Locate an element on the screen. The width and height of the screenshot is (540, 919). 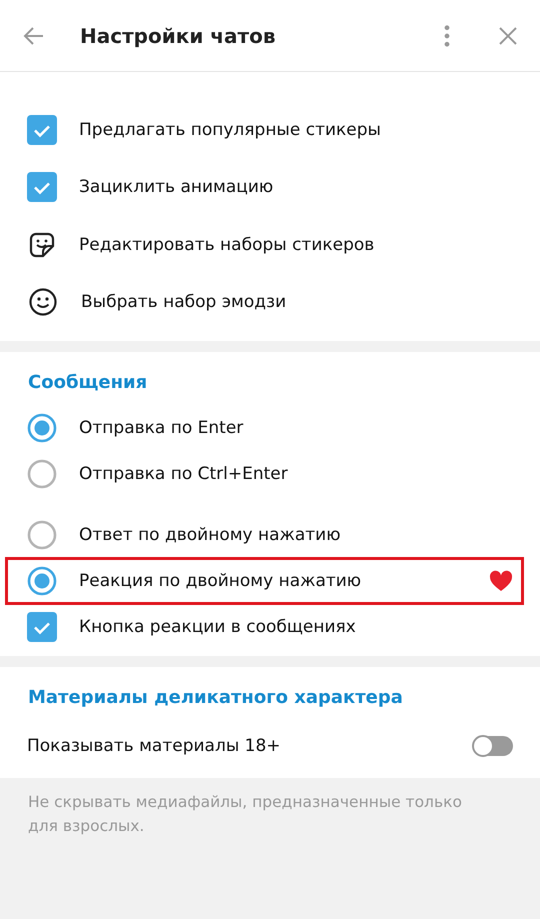
option-label: Реакция по двойному нажатию is located at coordinates (220, 581).